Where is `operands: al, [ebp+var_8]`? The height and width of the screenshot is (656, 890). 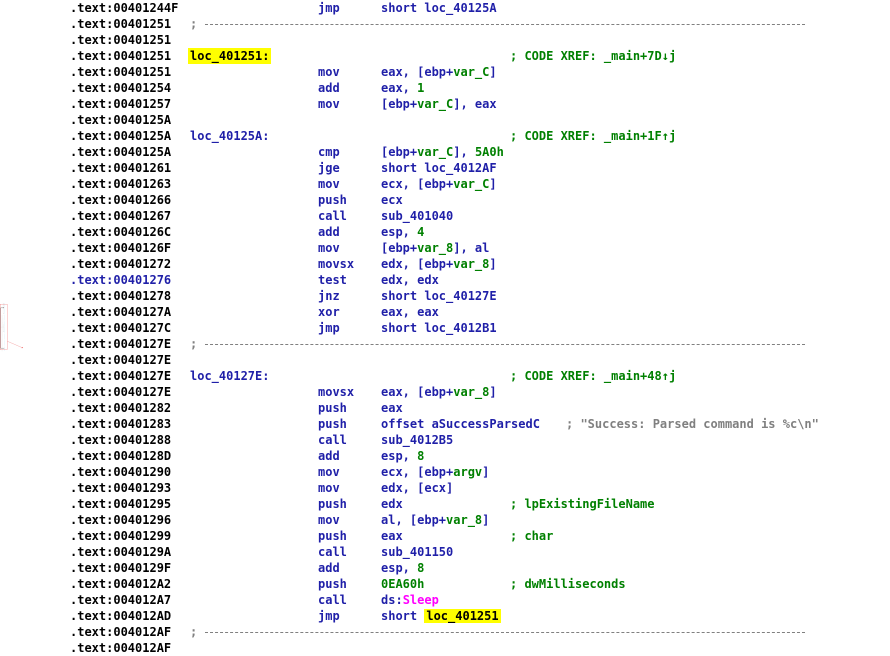
operands: al, [ebp+var_8] is located at coordinates (435, 520).